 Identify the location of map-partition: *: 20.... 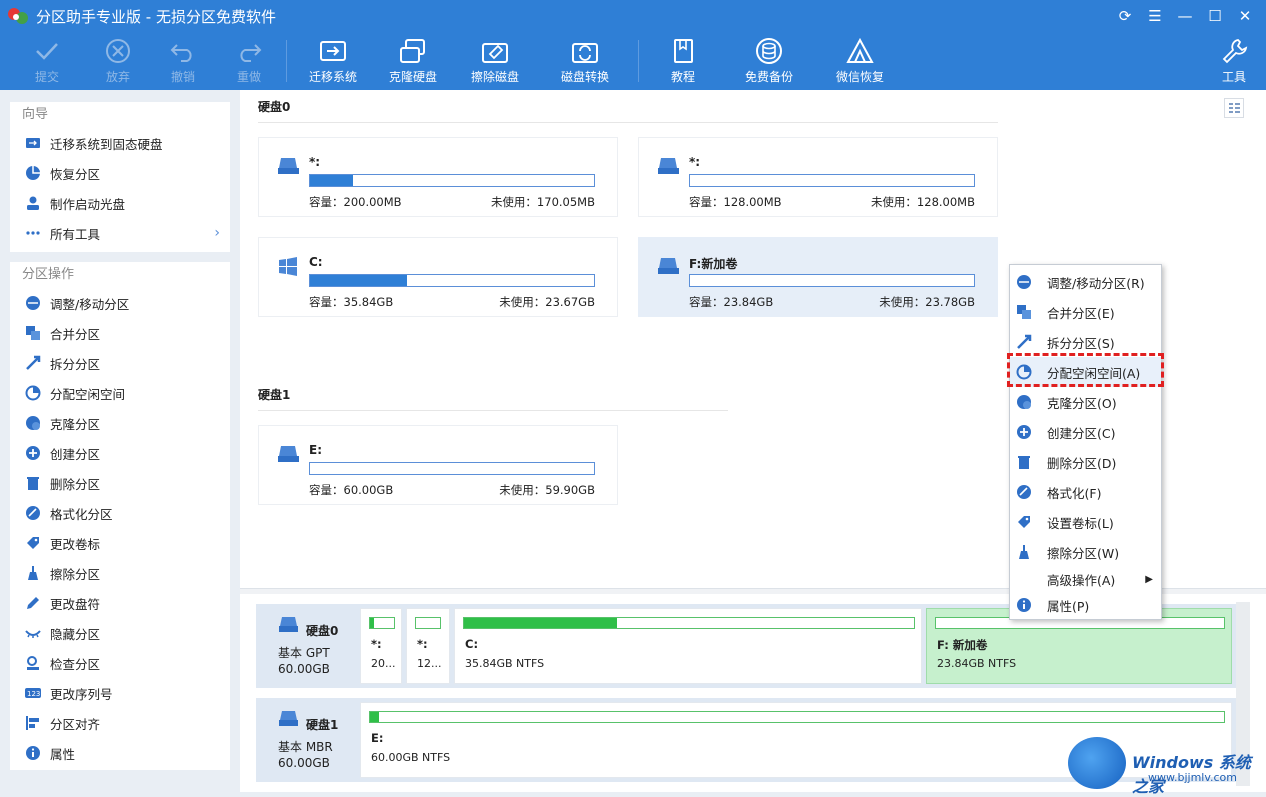
(381, 646).